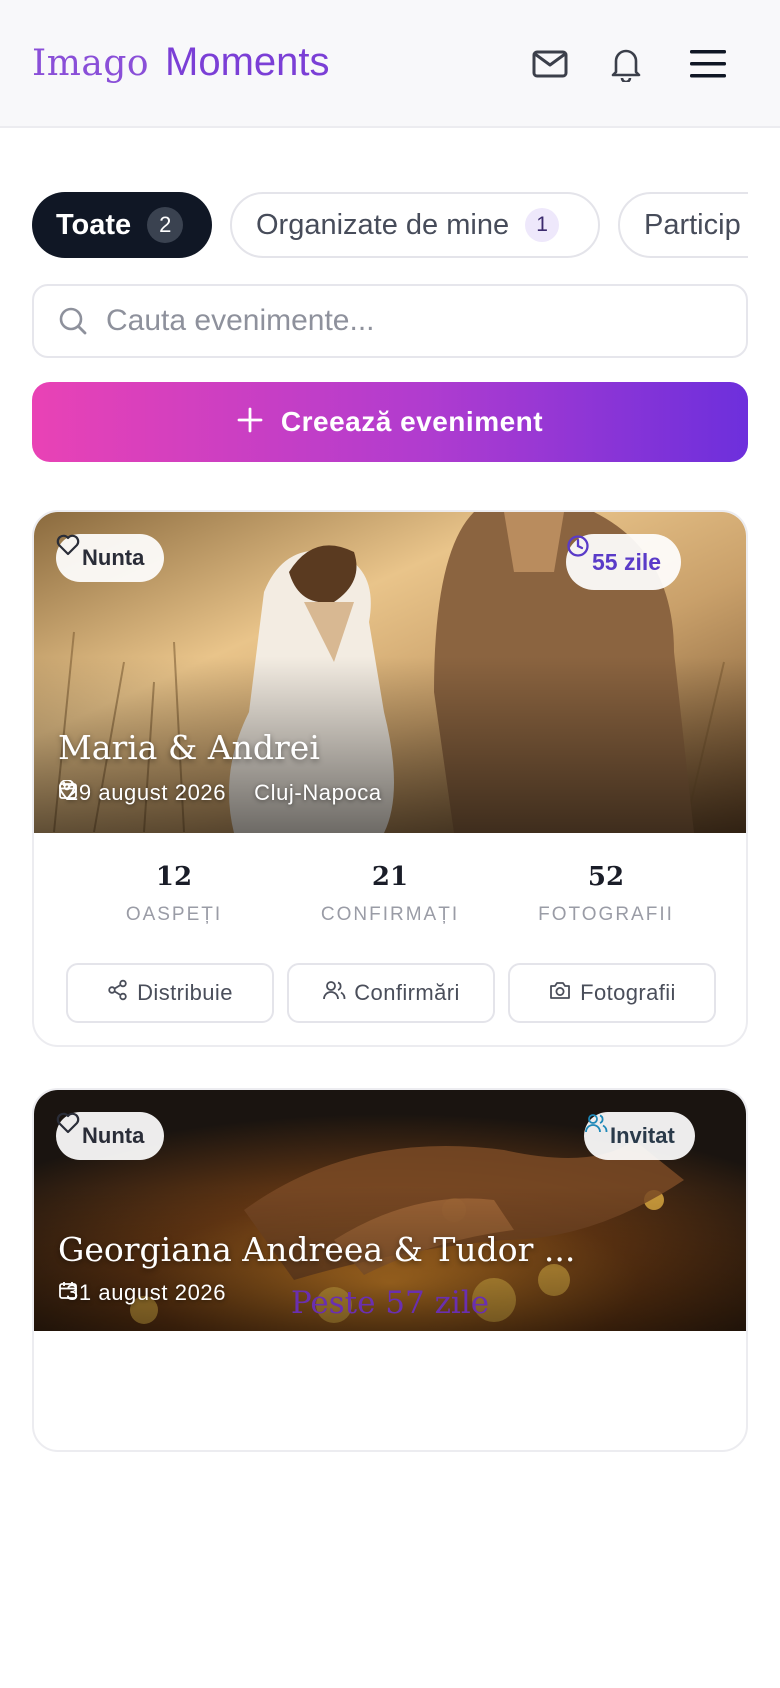  What do you see at coordinates (606, 914) in the screenshot?
I see `stat-photos-label: FOTOGRAFII` at bounding box center [606, 914].